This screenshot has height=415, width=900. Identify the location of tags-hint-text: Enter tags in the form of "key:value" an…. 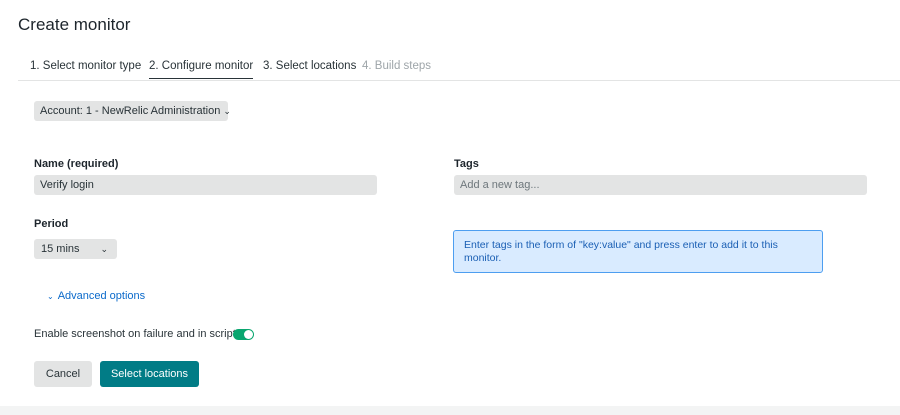
(621, 251).